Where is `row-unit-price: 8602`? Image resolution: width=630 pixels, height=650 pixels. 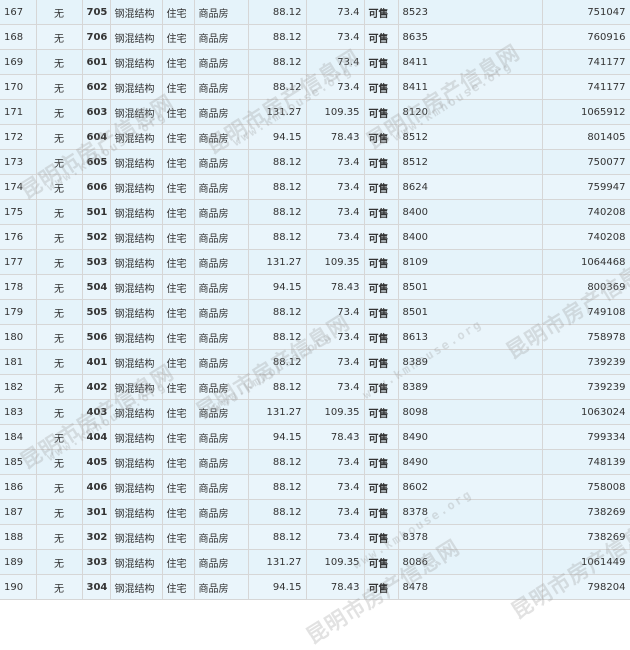
row-unit-price: 8602 is located at coordinates (470, 487).